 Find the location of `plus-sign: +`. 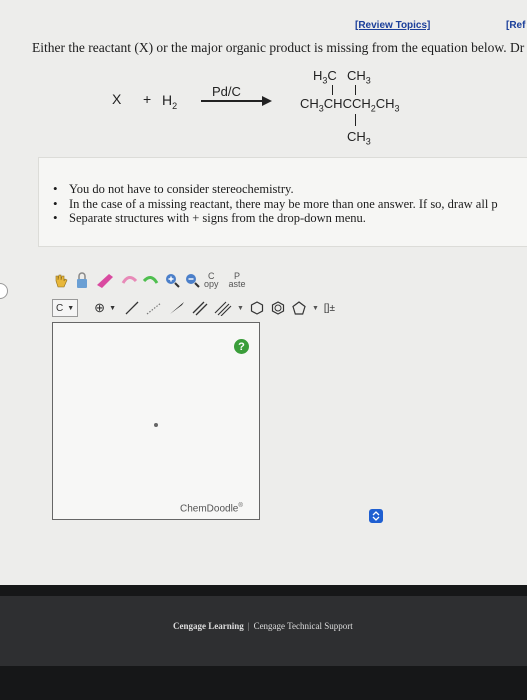

plus-sign: + is located at coordinates (147, 99).